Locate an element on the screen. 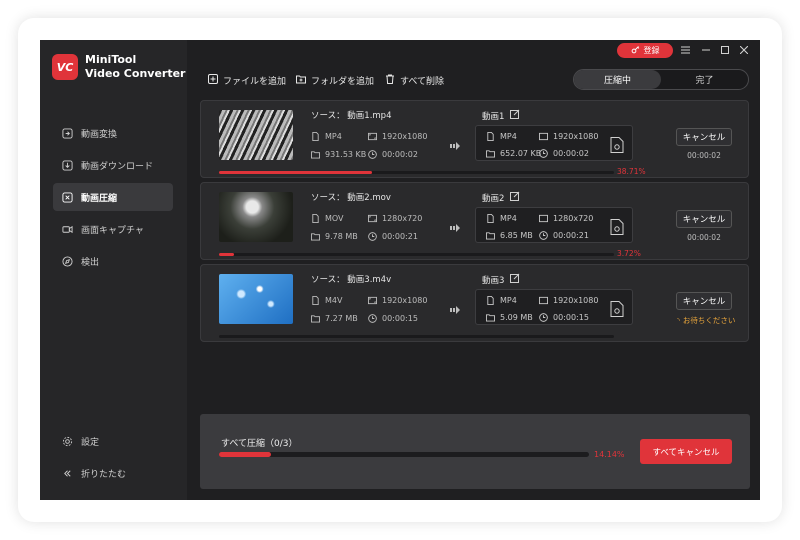  out-size: 5.09 MB is located at coordinates (509, 317).